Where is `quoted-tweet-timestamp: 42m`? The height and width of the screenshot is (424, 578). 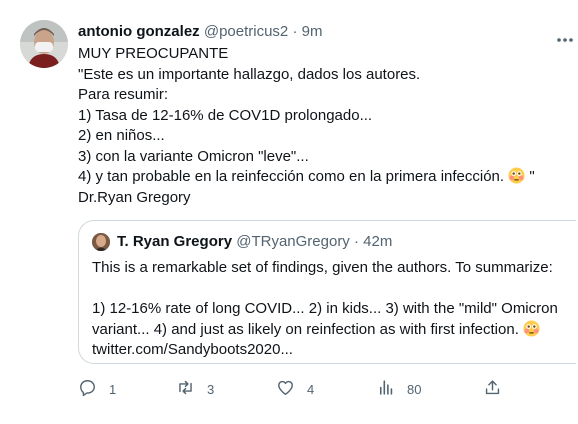
quoted-tweet-timestamp: 42m is located at coordinates (377, 241).